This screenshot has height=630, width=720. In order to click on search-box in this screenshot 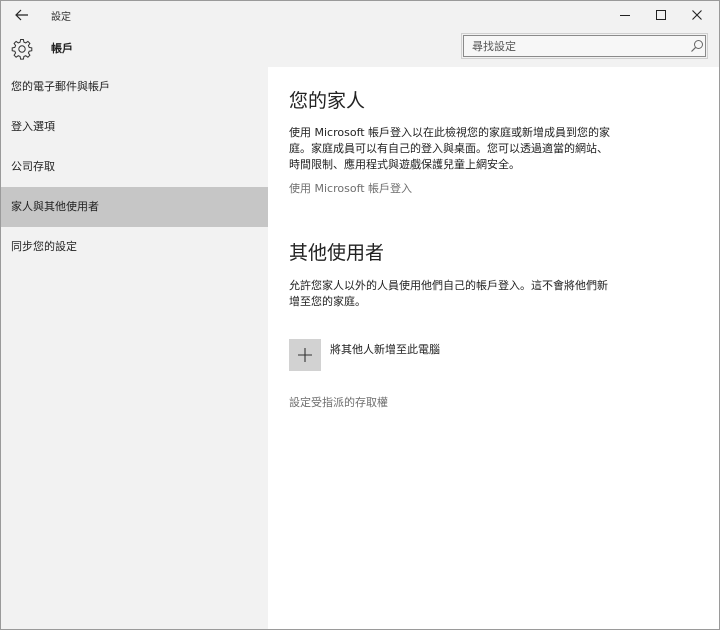, I will do `click(584, 46)`.